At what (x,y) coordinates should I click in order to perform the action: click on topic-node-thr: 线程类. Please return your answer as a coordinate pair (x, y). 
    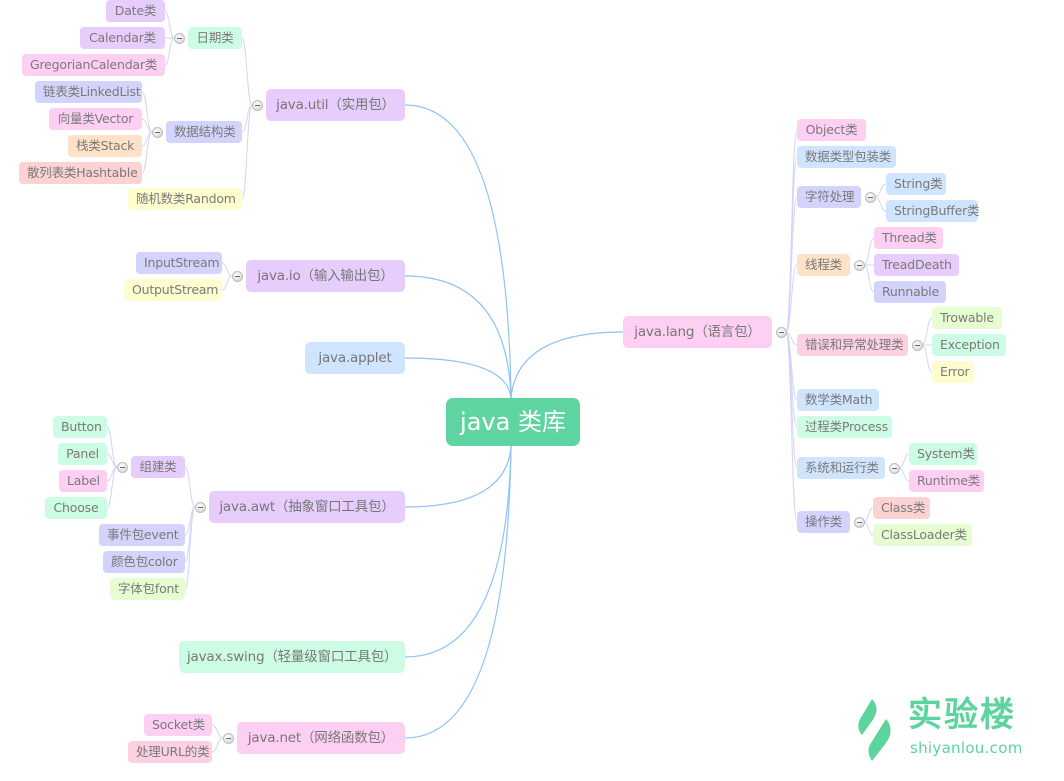
    Looking at the image, I should click on (823, 265).